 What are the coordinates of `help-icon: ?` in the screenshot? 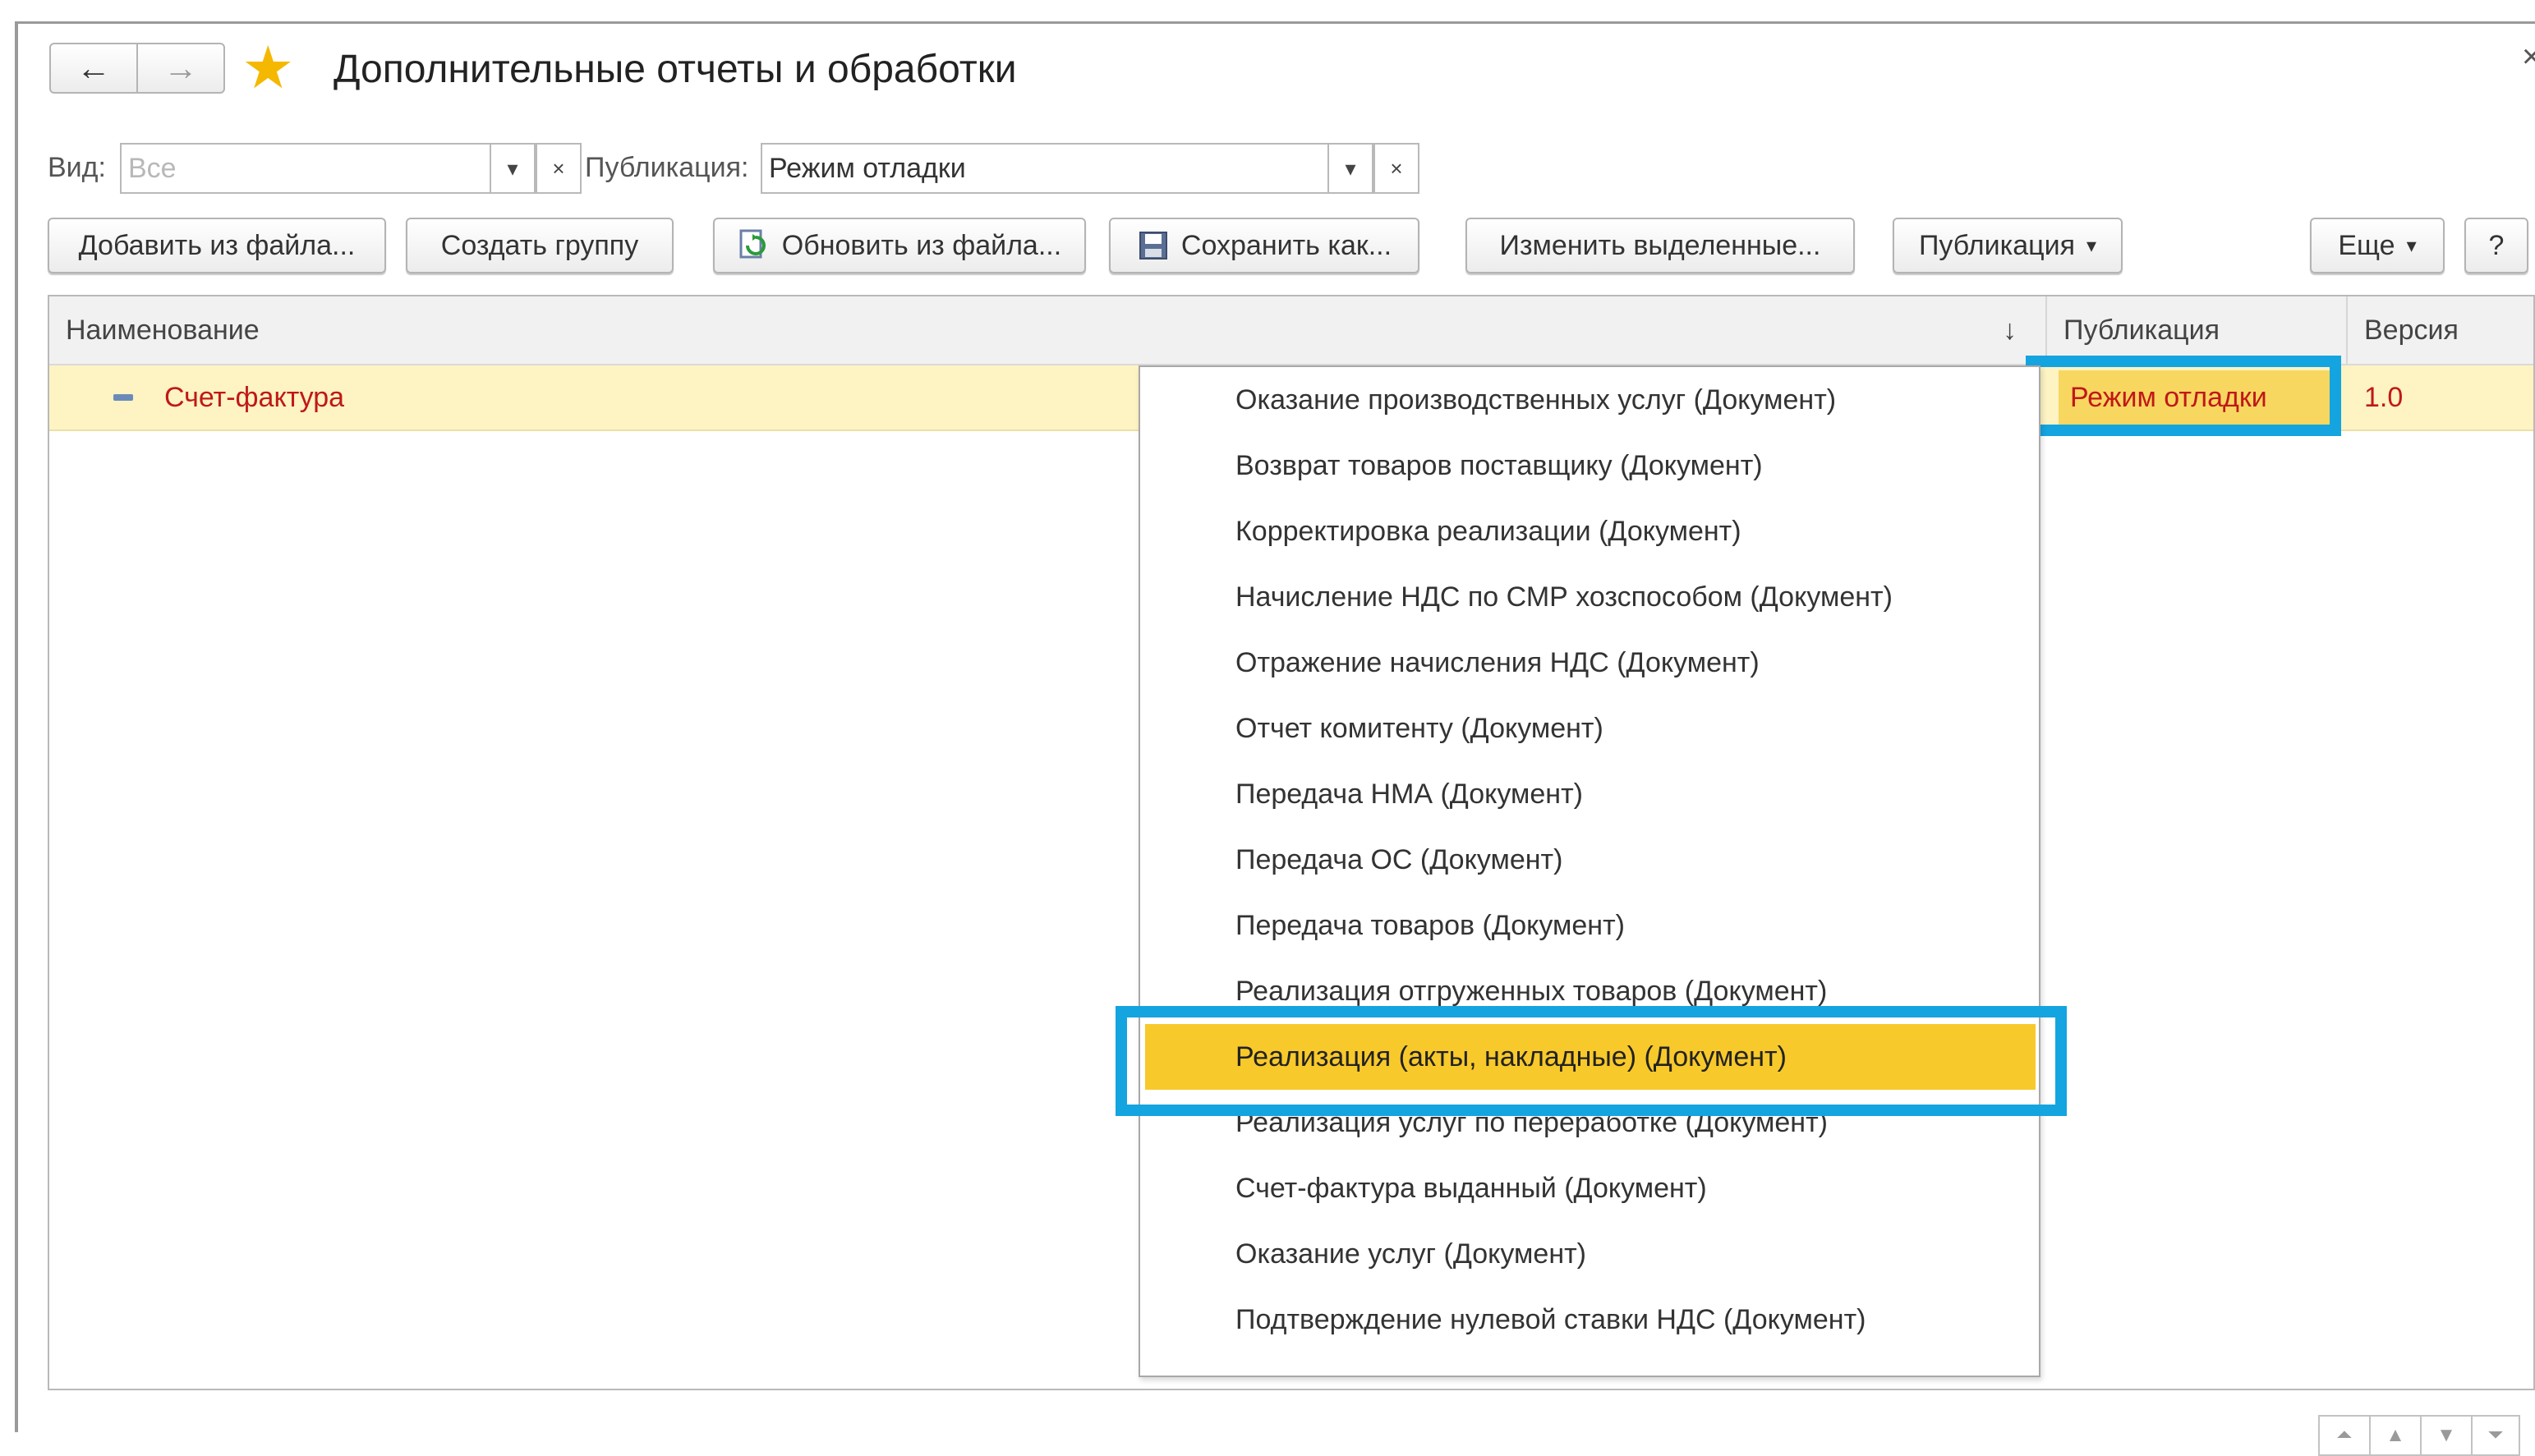 It's located at (2496, 245).